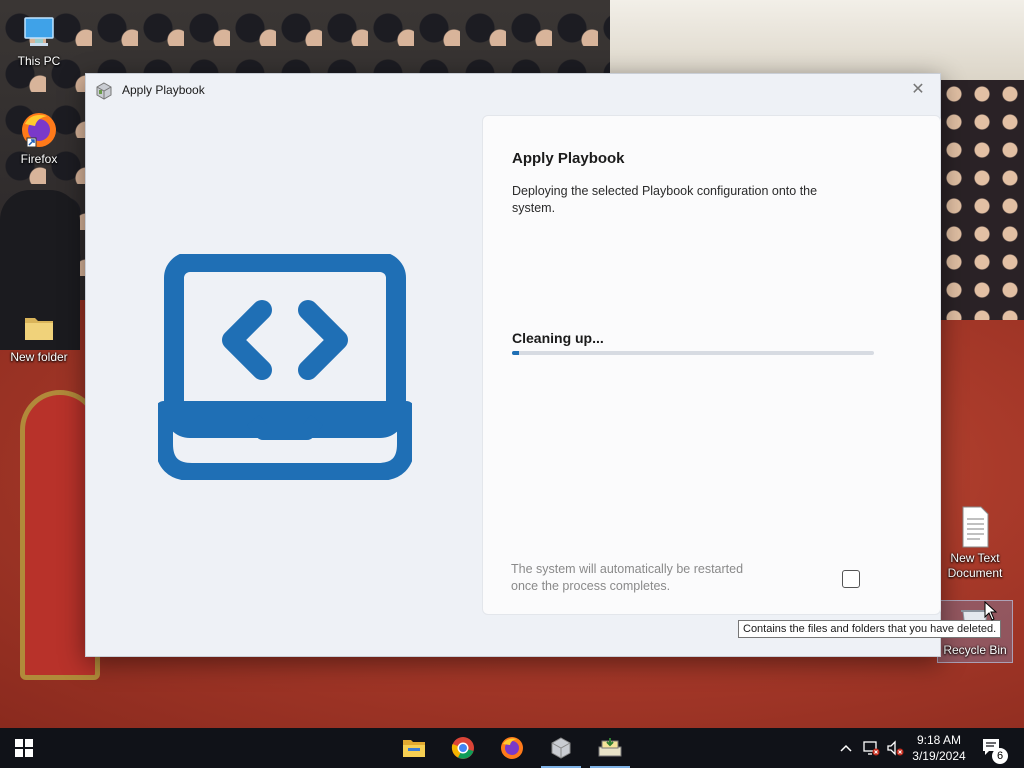 This screenshot has height=768, width=1024. What do you see at coordinates (39, 31) in the screenshot?
I see `computer-icon` at bounding box center [39, 31].